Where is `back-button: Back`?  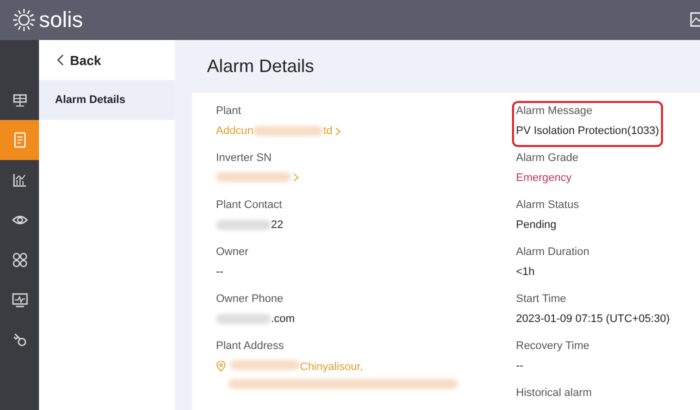
back-button: Back is located at coordinates (73, 60).